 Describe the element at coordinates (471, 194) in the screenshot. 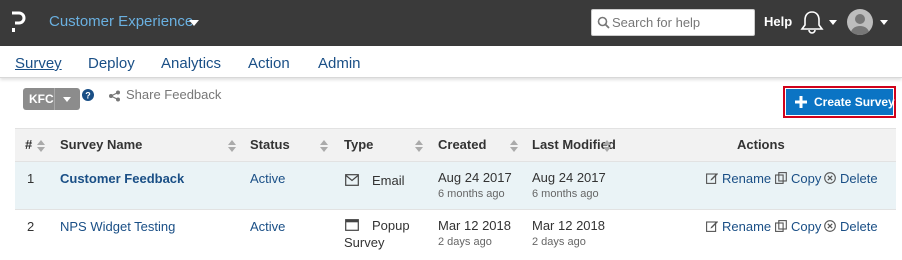

I see `created-relative: 6 months ago` at that location.